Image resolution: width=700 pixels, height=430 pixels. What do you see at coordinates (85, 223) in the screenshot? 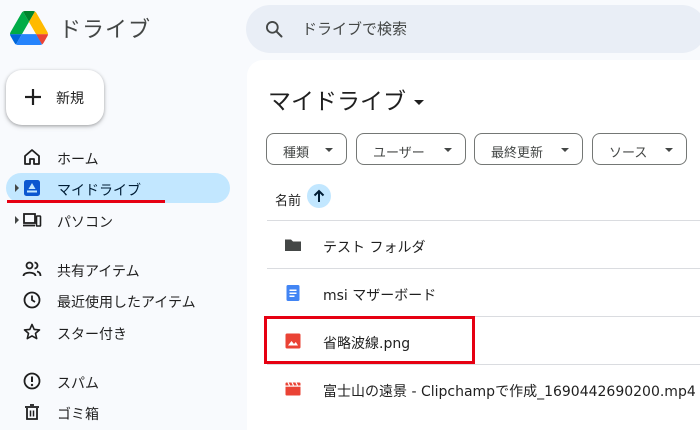
I see `sidebar-item-label: パソコン` at bounding box center [85, 223].